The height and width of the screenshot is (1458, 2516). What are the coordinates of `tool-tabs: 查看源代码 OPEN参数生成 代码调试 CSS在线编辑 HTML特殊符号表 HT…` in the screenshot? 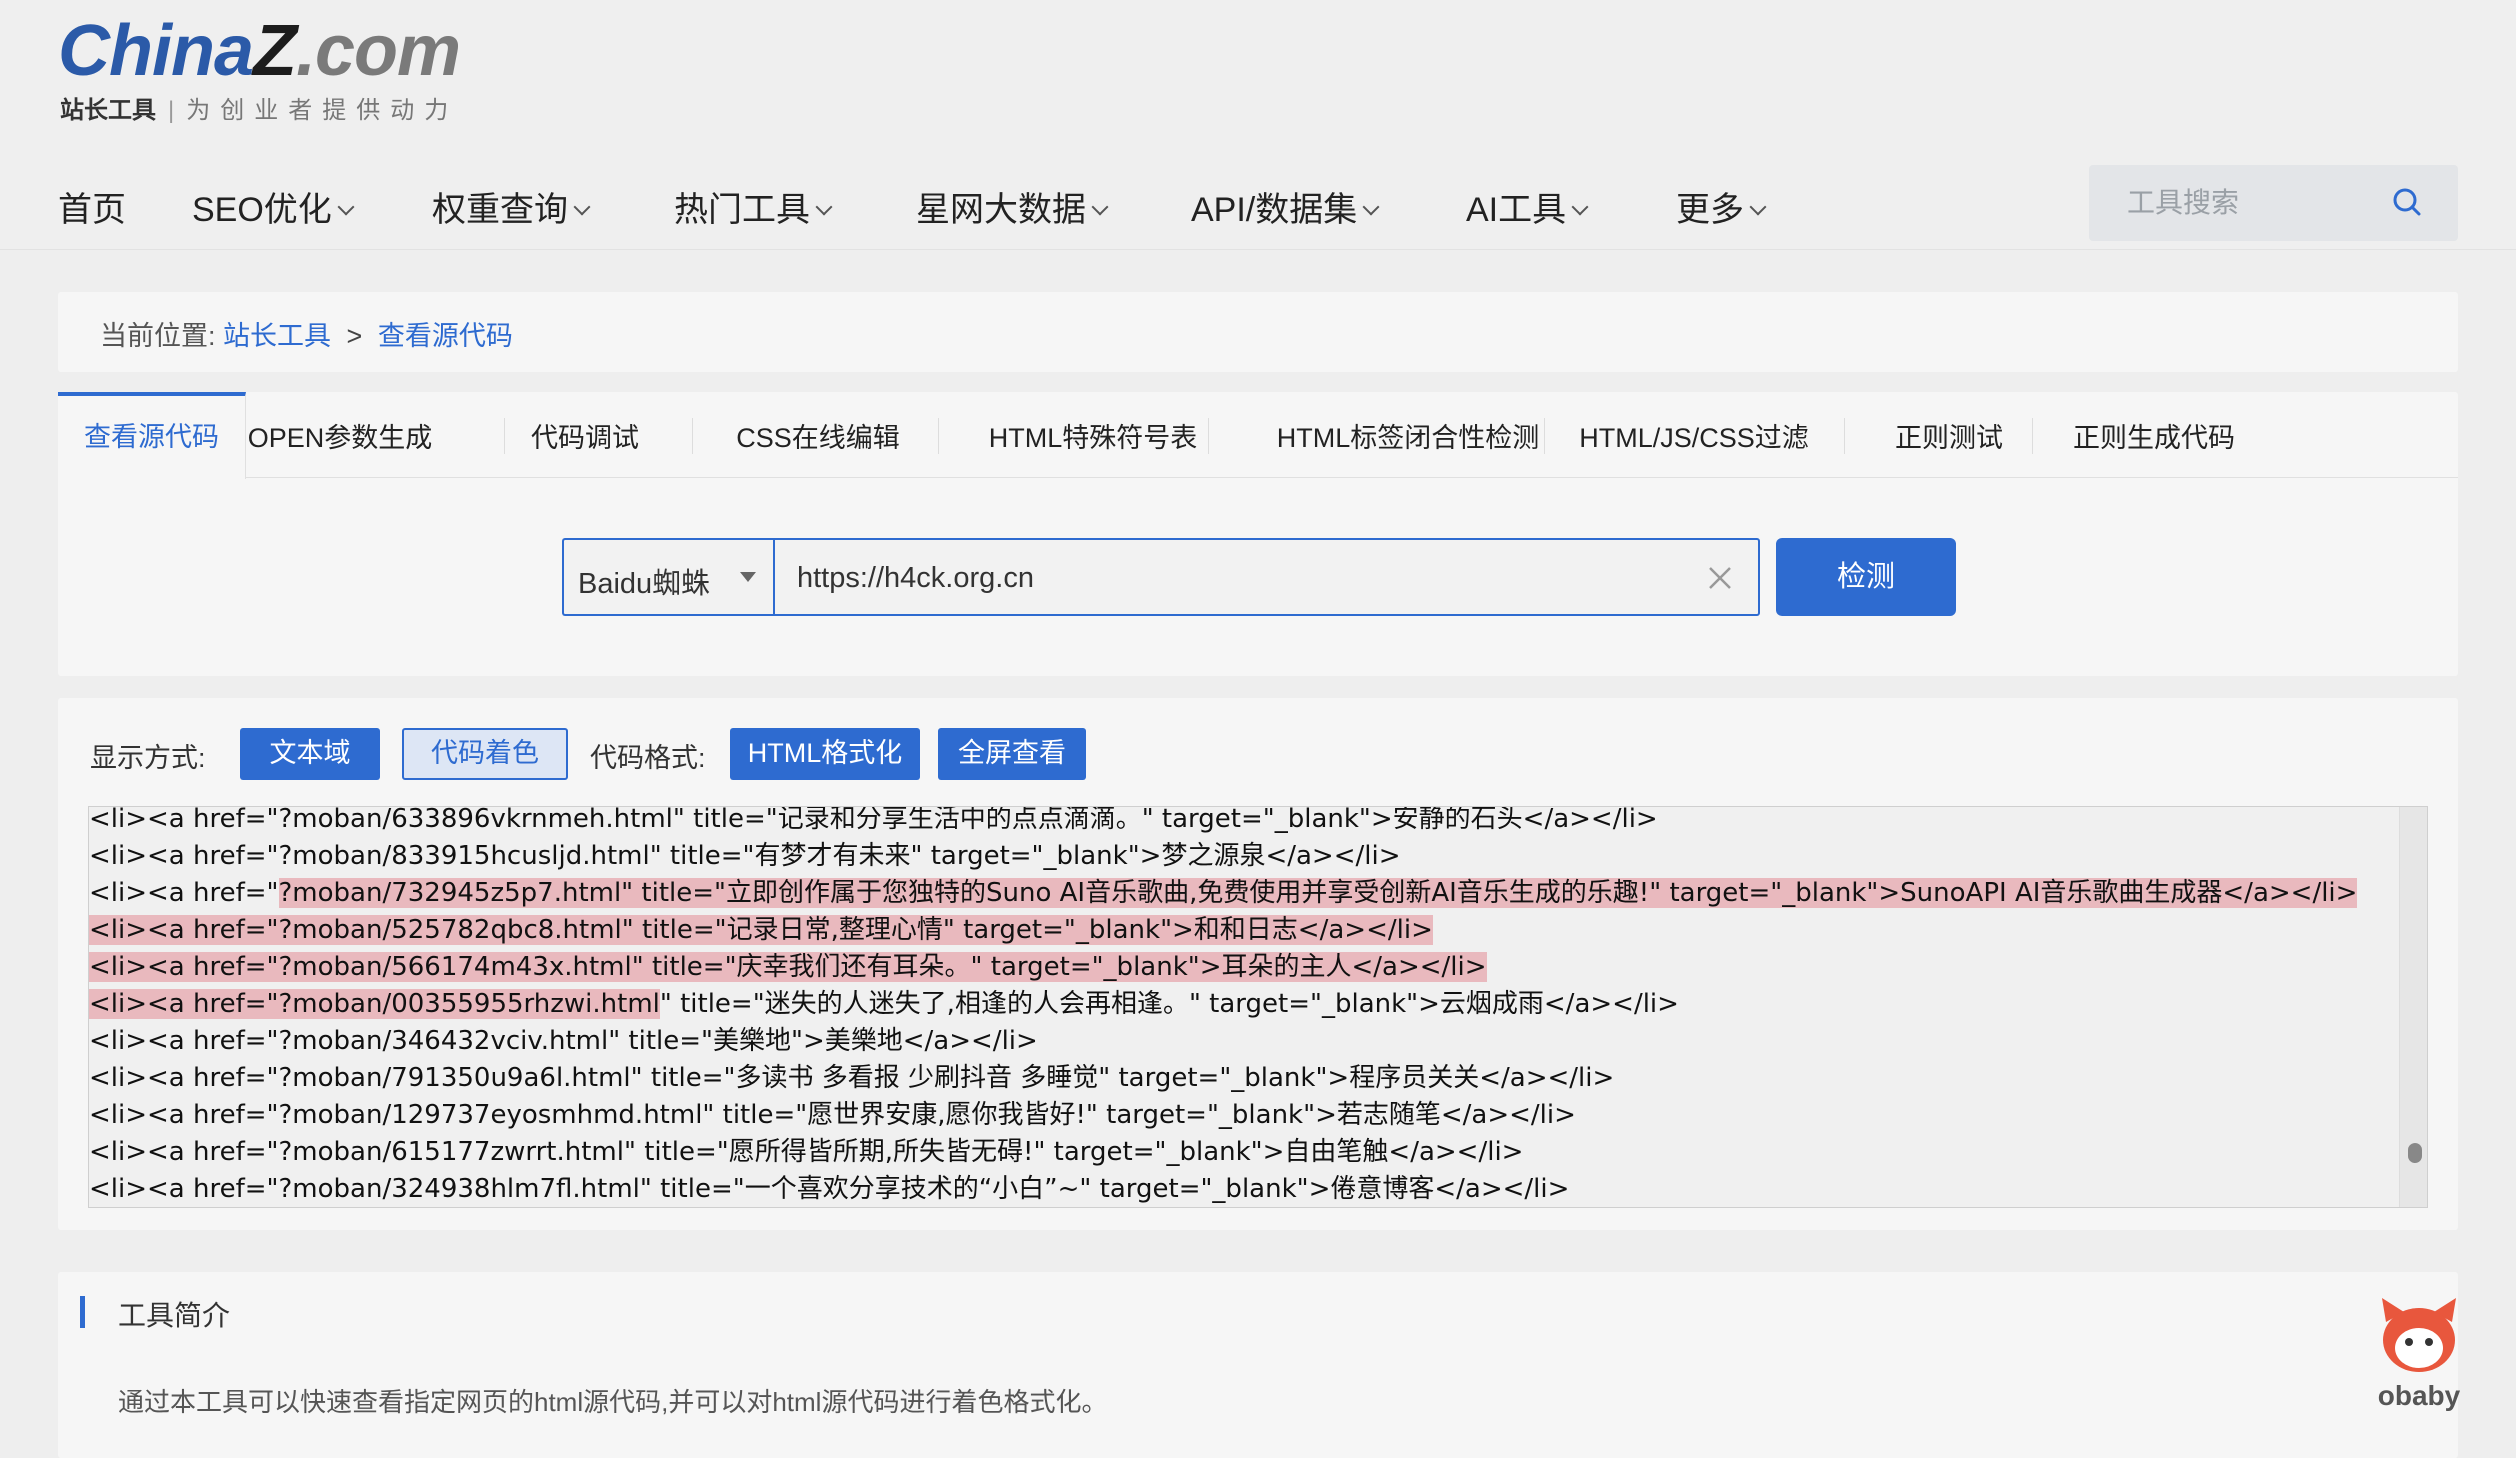 It's located at (1258, 435).